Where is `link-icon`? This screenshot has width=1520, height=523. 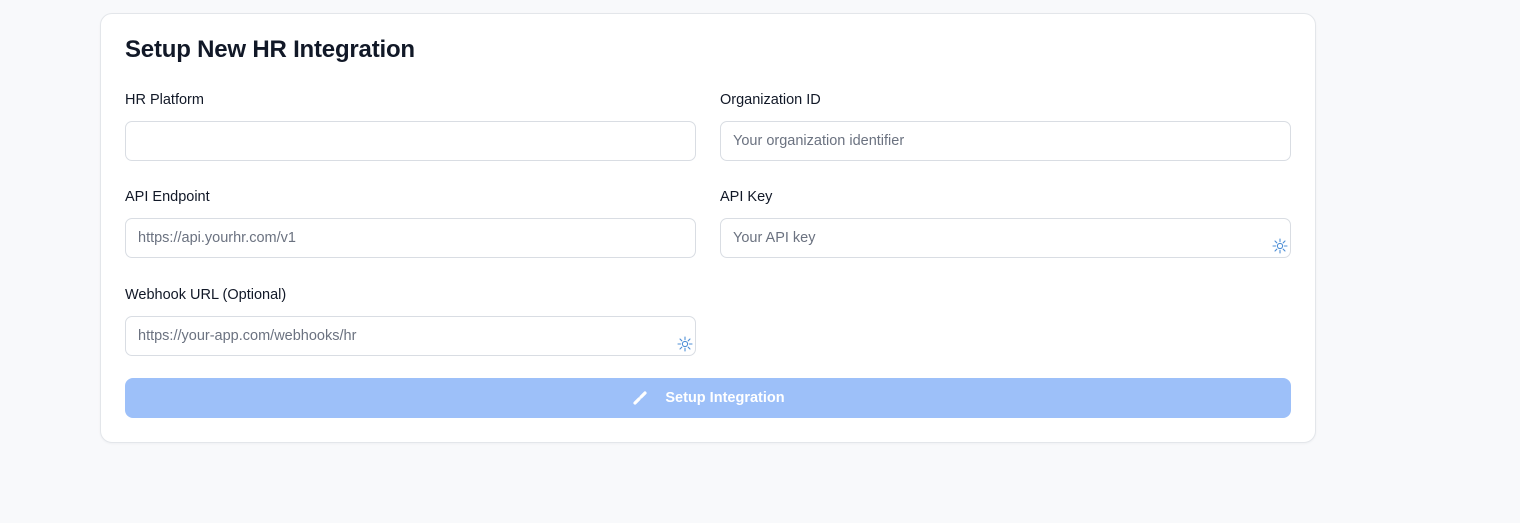 link-icon is located at coordinates (640, 398).